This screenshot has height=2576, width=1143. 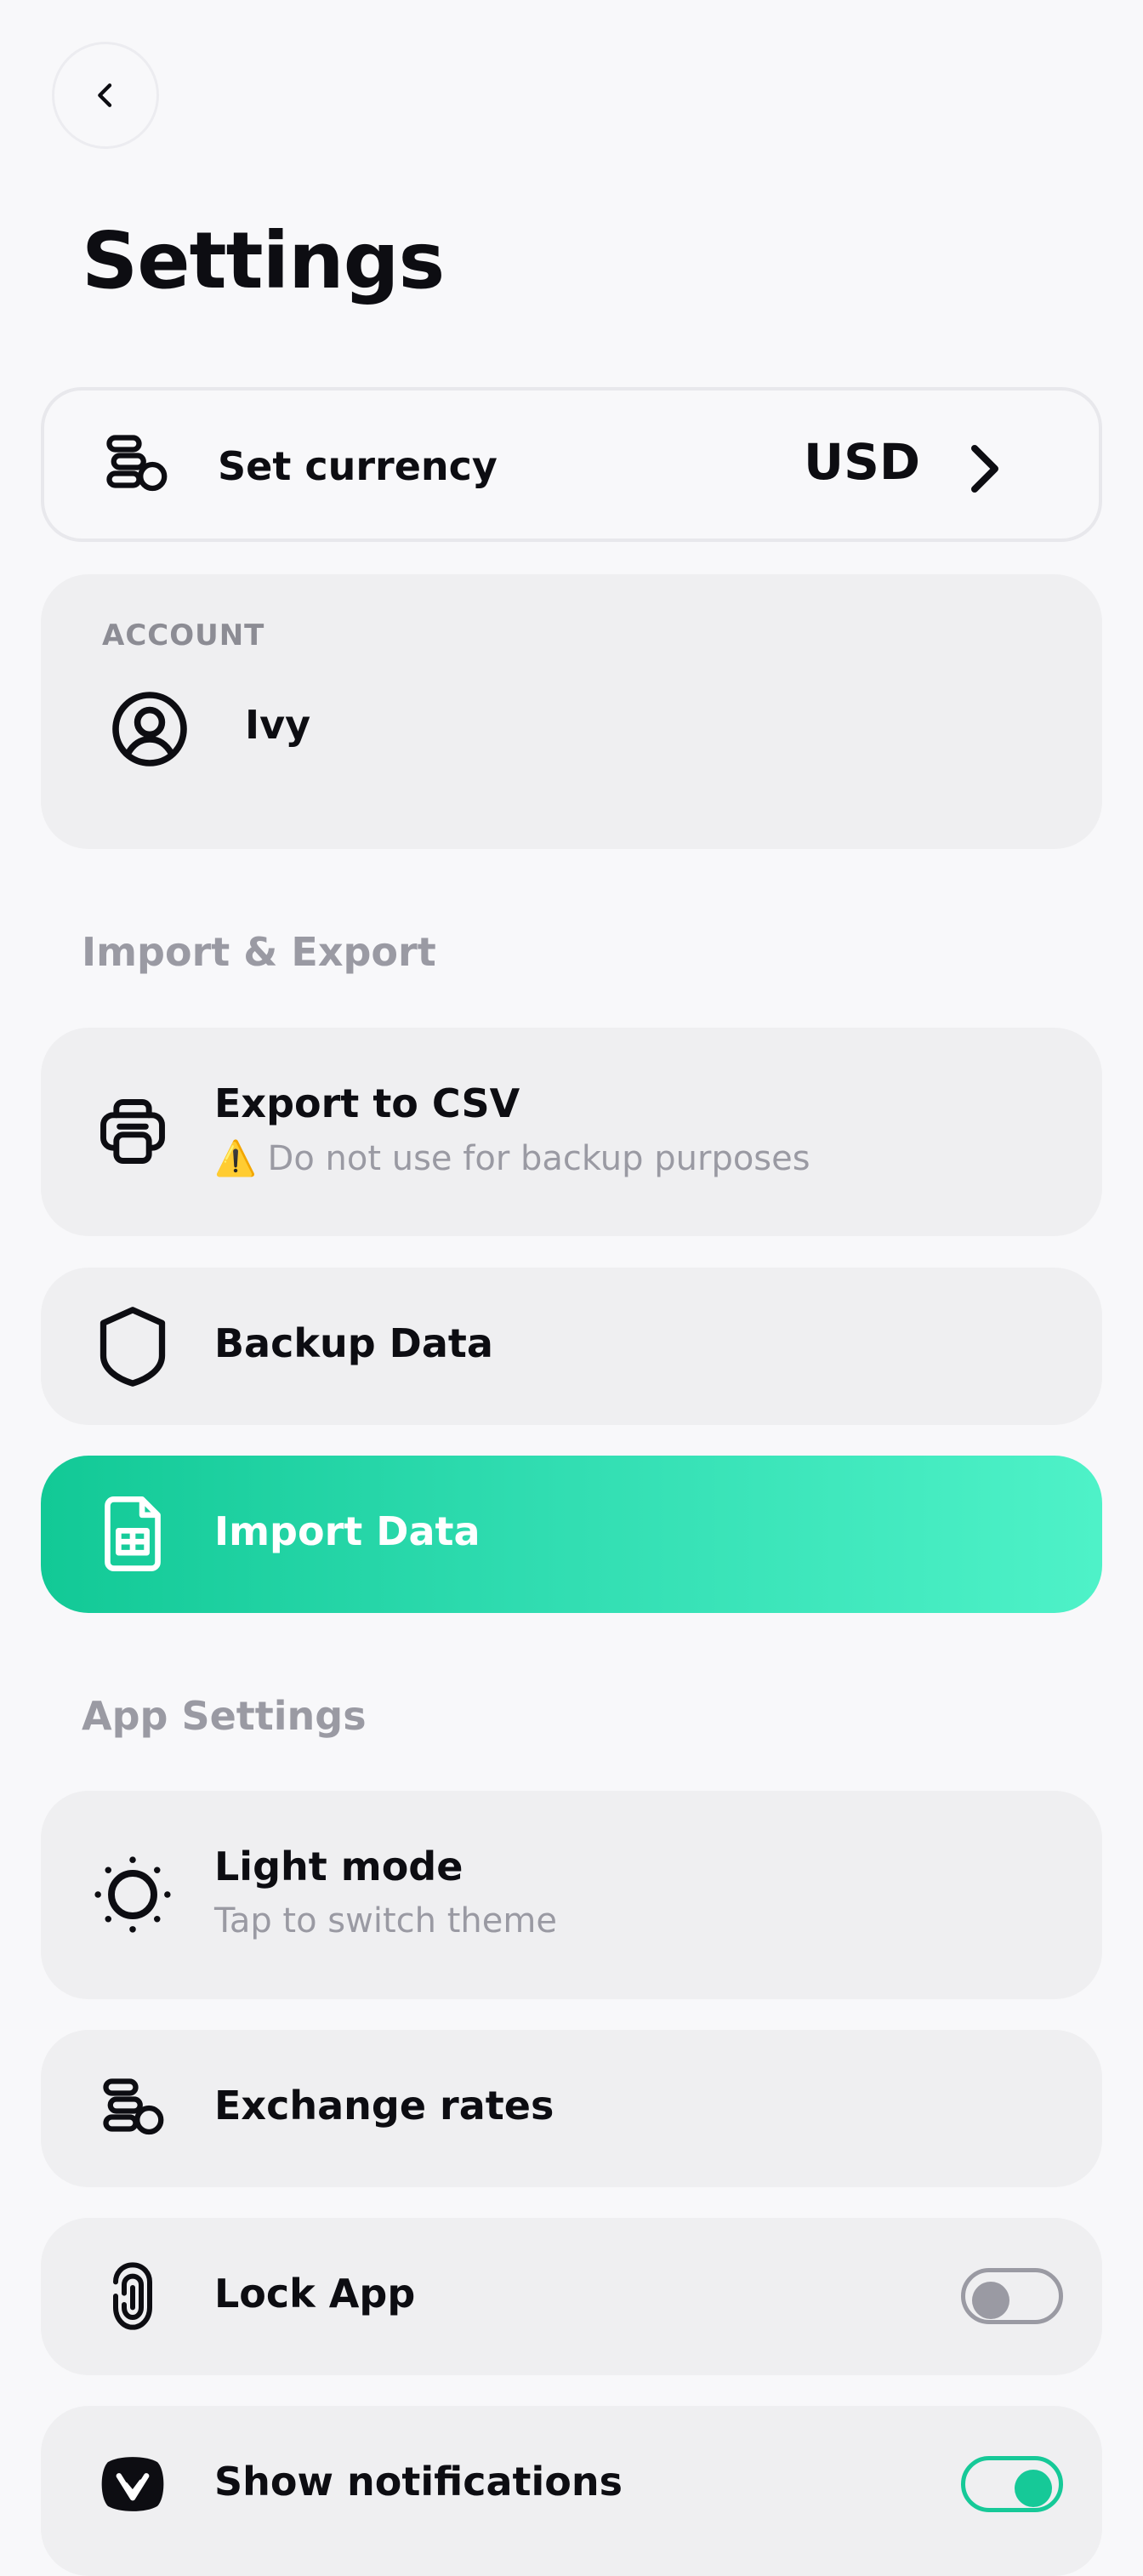 I want to click on account-section-label: ACCOUNT, so click(x=183, y=635).